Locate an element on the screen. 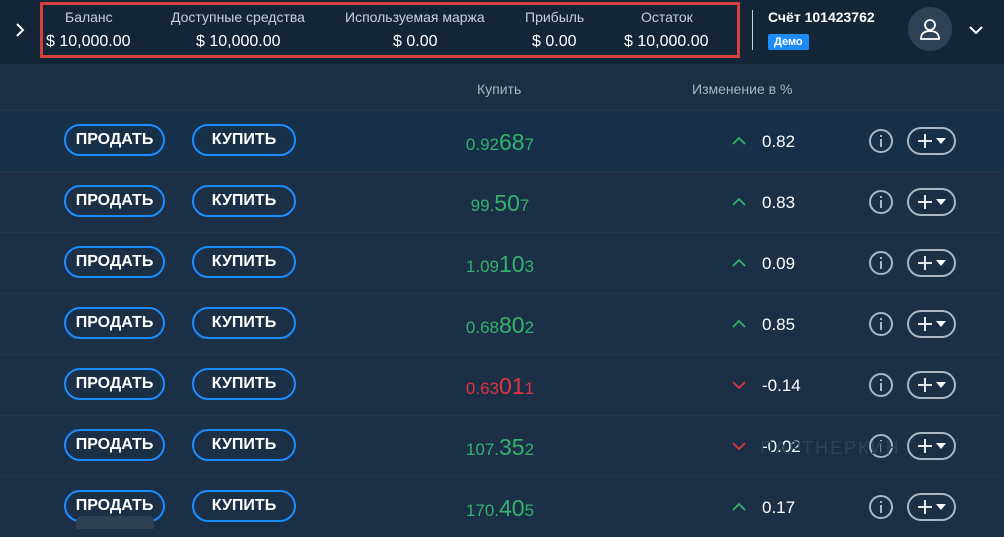 The width and height of the screenshot is (1004, 537). table-row: ПРОДАТЬ КУПИТЬ 0.68802 0.85 is located at coordinates (502, 323).